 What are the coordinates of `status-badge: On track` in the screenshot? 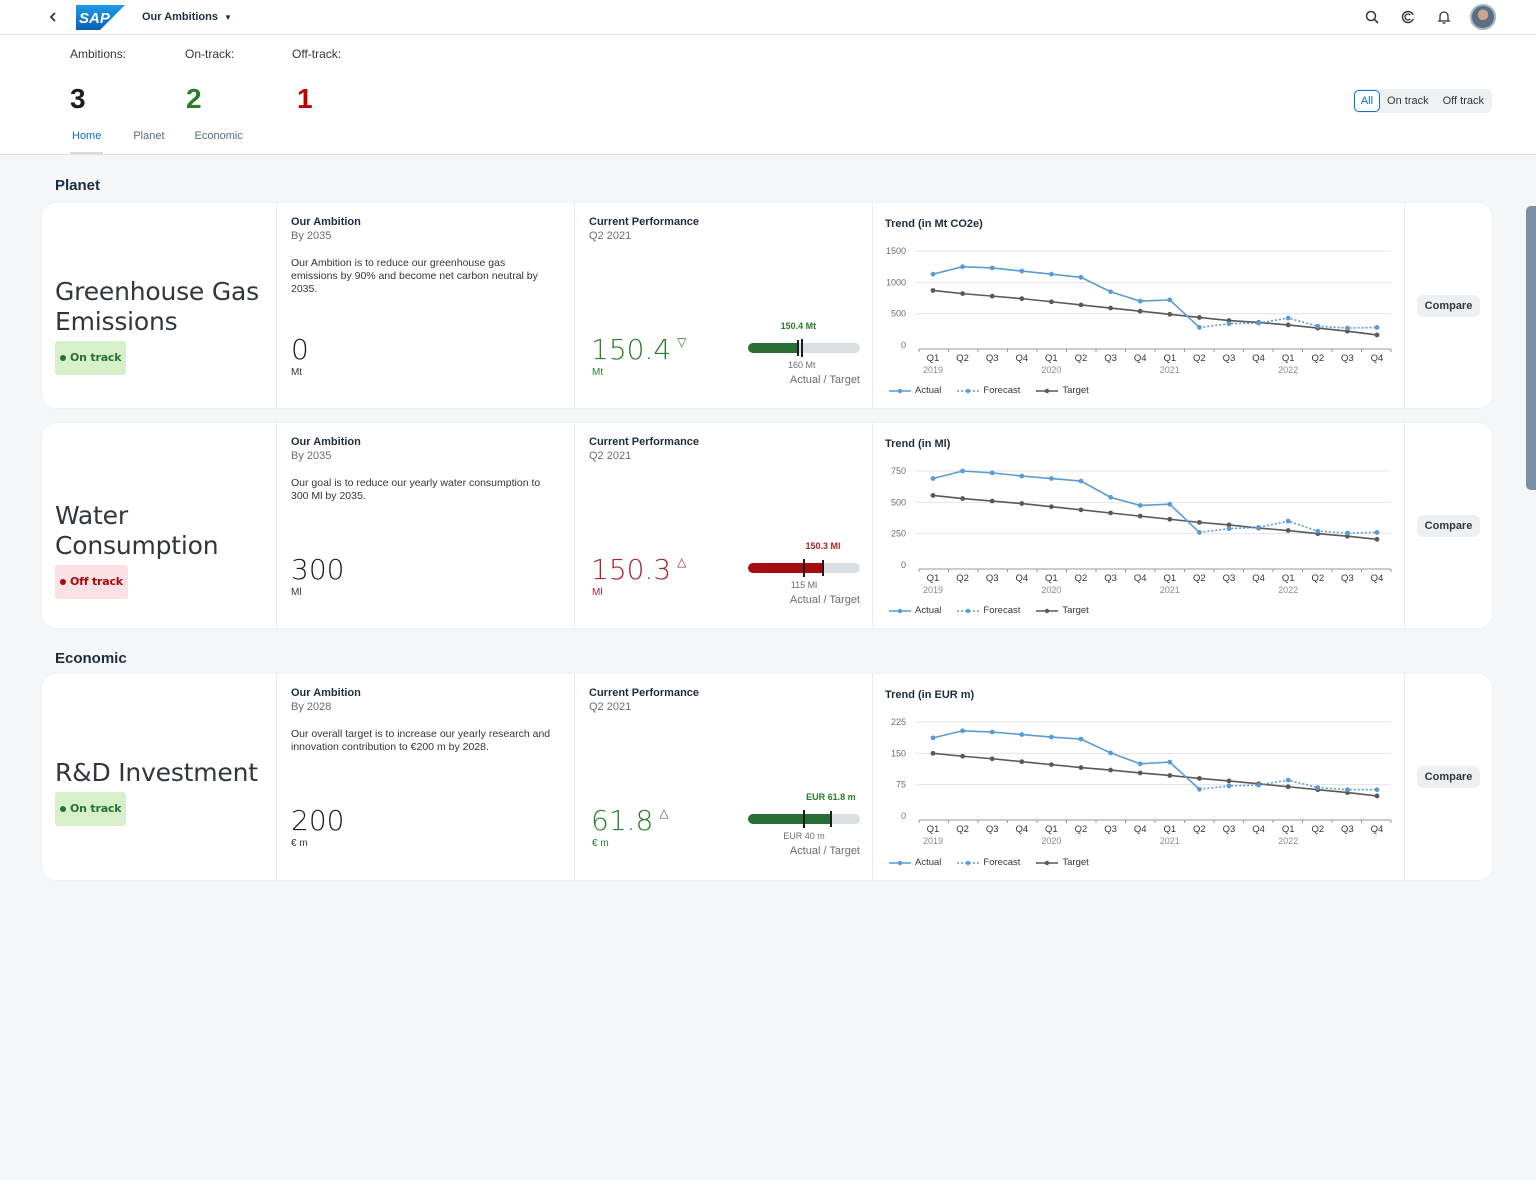 It's located at (91, 809).